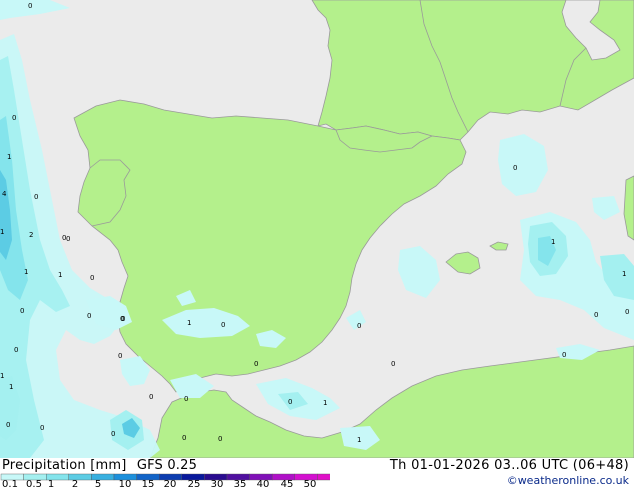 This screenshot has height=491, width=634. I want to click on color-scale-tick-label: 40, so click(263, 484).